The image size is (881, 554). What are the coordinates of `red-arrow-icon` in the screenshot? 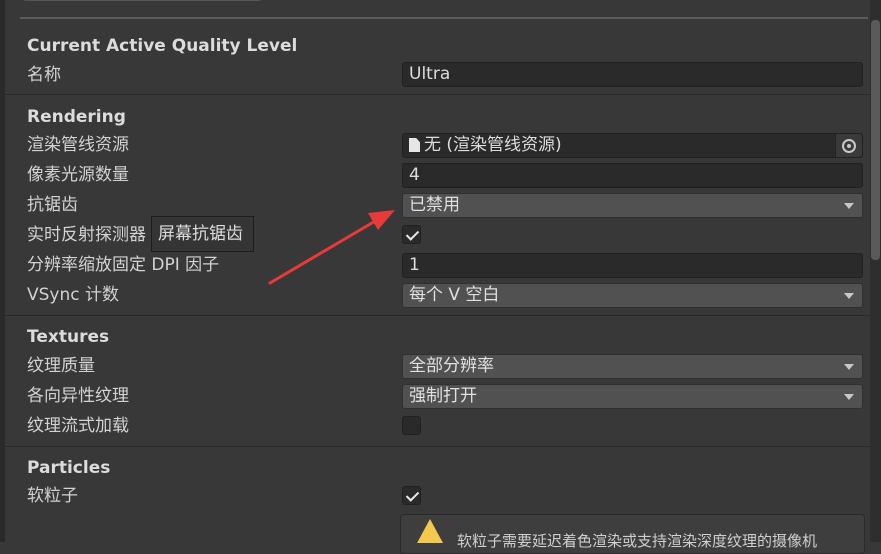 It's located at (331, 247).